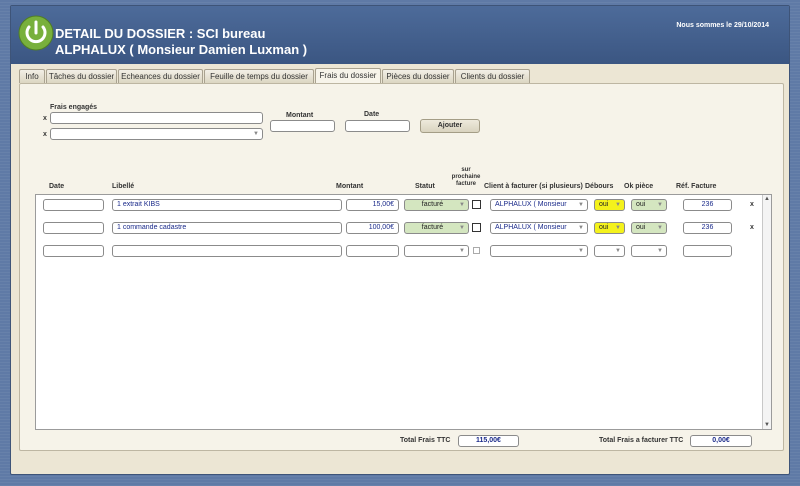 The image size is (800, 486). Describe the element at coordinates (450, 126) in the screenshot. I see `ajouter-button: Ajouter` at that location.